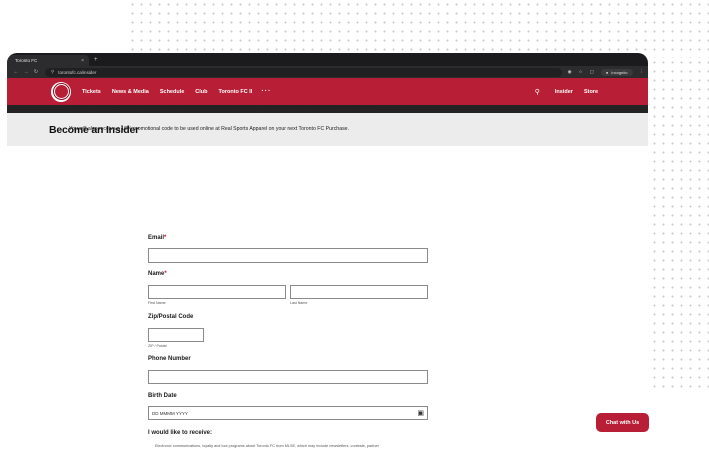  I want to click on new-tab-icon: +, so click(96, 60).